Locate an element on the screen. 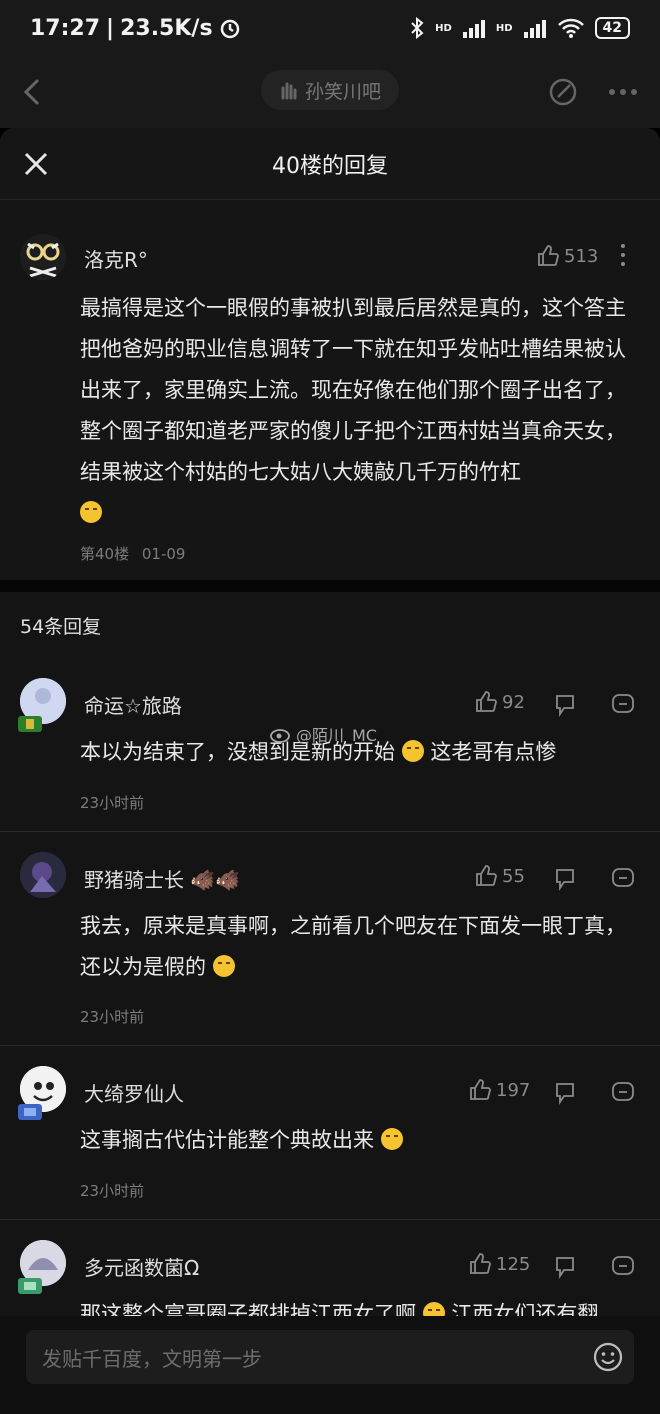 Image resolution: width=660 pixels, height=1414 pixels. comment-input: 发贴千百度，文明第一步 is located at coordinates (330, 1357).